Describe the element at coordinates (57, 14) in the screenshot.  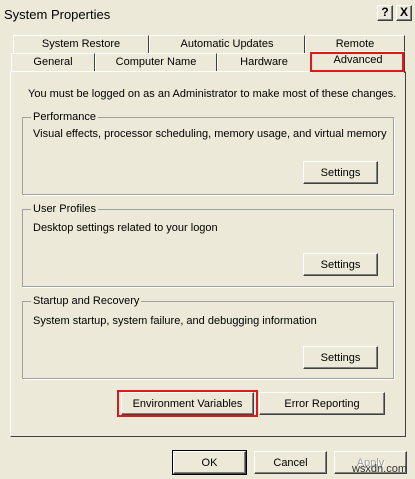
I see `window-title: System Properties` at that location.